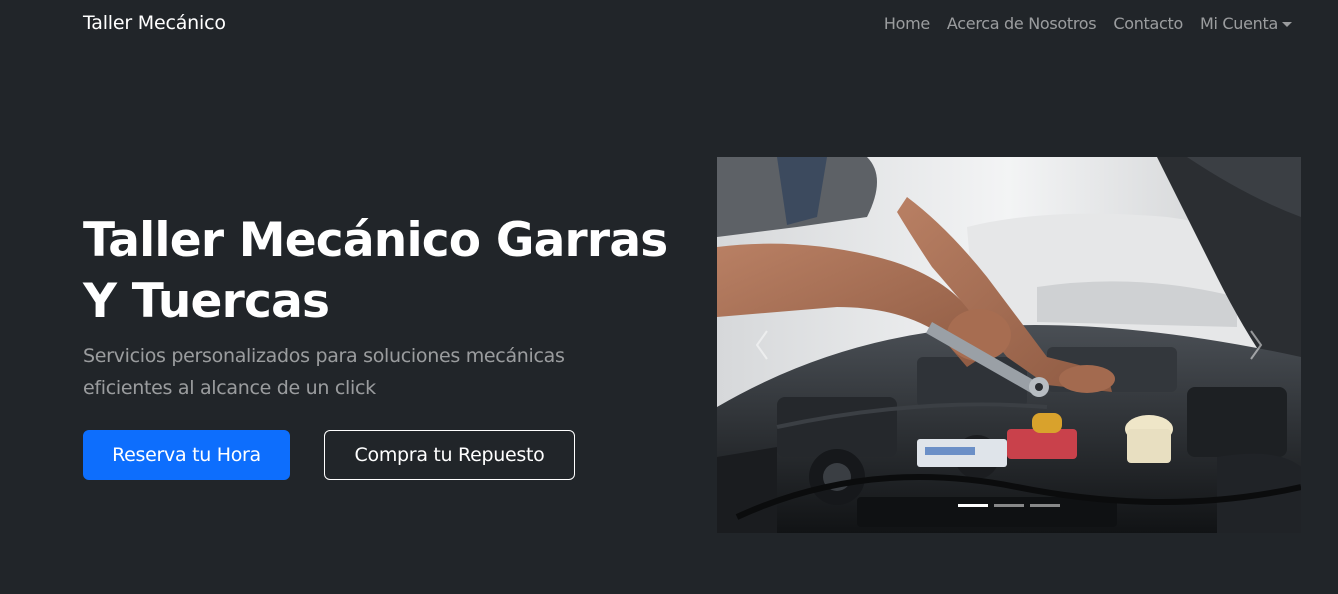 The width and height of the screenshot is (1338, 594). Describe the element at coordinates (449, 455) in the screenshot. I see `buy-parts-button: Compra tu Repuesto` at that location.